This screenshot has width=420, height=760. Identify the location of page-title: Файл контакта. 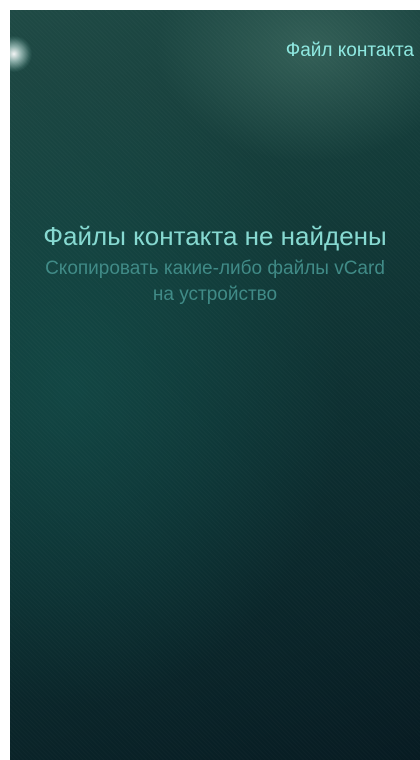
(349, 50).